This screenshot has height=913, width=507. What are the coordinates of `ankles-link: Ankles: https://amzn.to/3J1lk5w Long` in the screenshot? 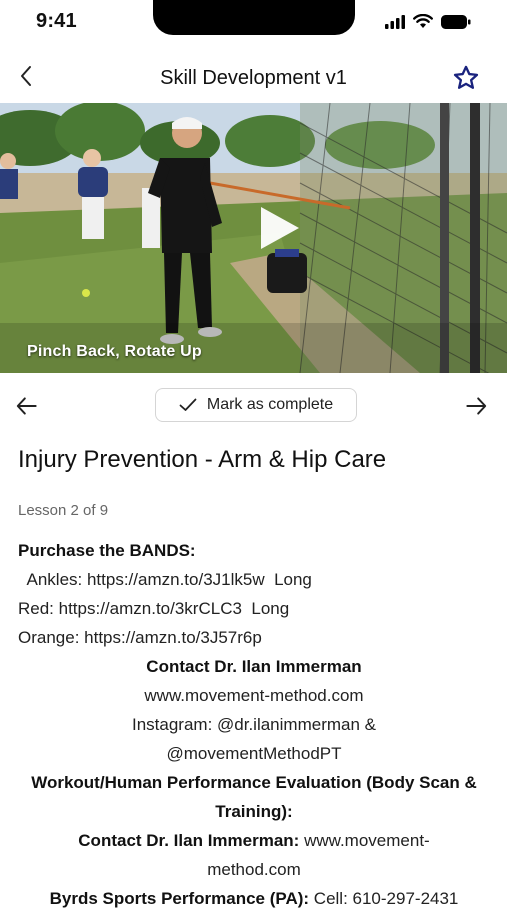 It's located at (254, 579).